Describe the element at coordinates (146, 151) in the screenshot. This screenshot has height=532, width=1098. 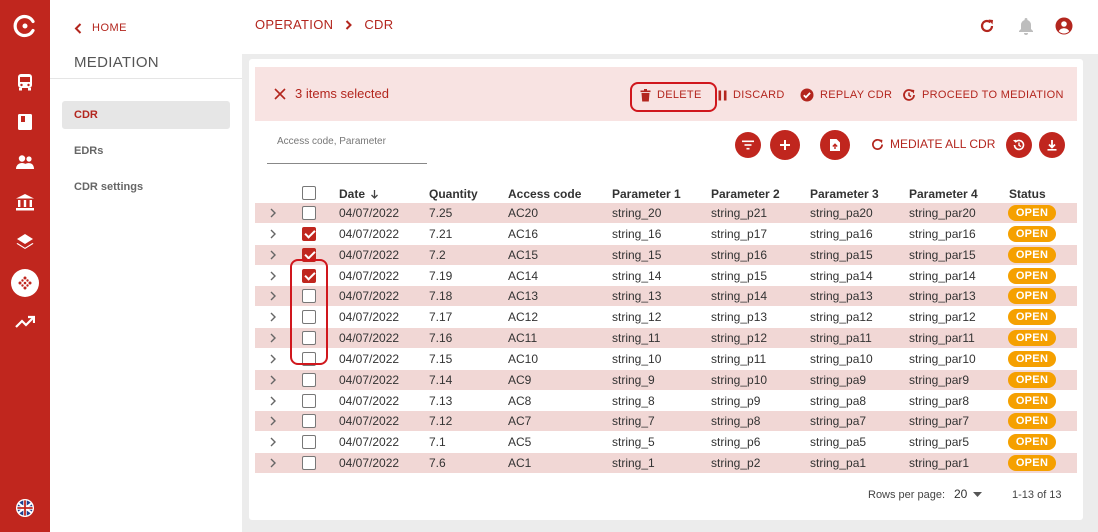
I see `sidebar-item-edrs: EDRs` at that location.